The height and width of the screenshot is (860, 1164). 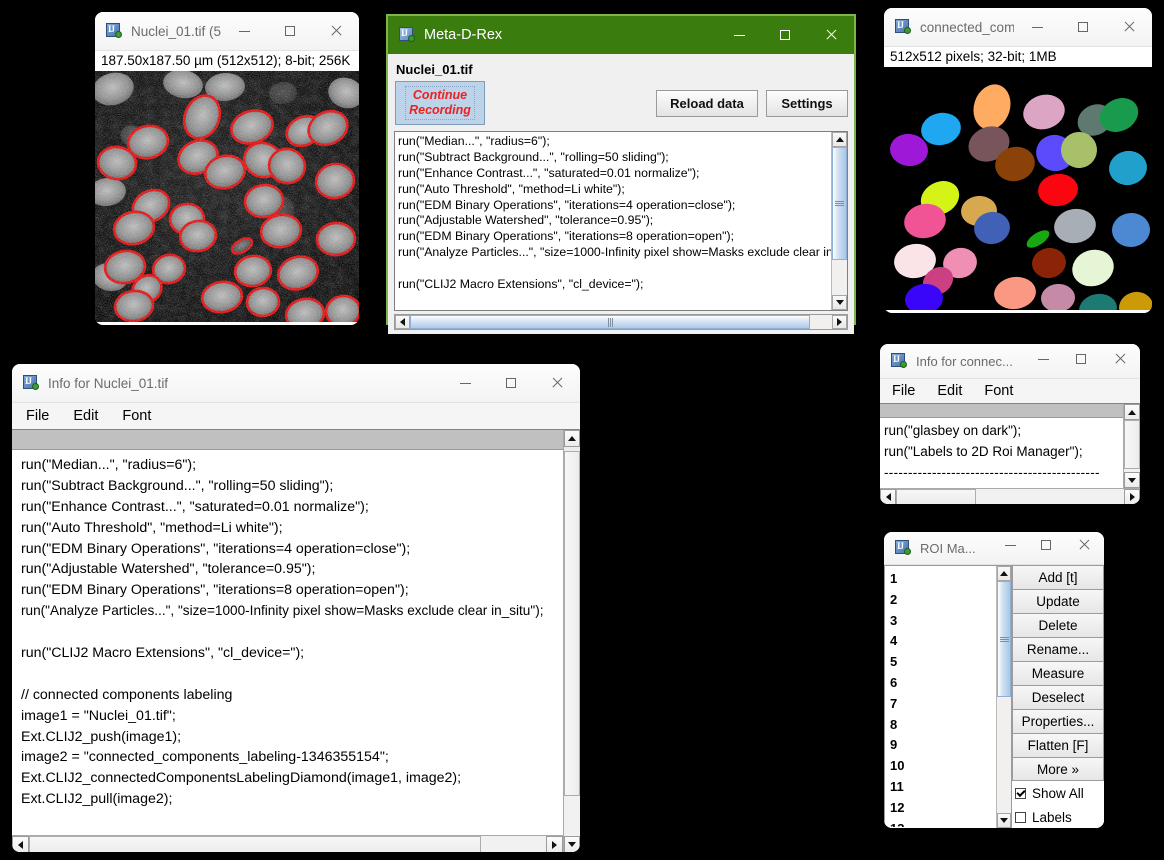 I want to click on metadrex-vertical-scrollbar, so click(x=839, y=221).